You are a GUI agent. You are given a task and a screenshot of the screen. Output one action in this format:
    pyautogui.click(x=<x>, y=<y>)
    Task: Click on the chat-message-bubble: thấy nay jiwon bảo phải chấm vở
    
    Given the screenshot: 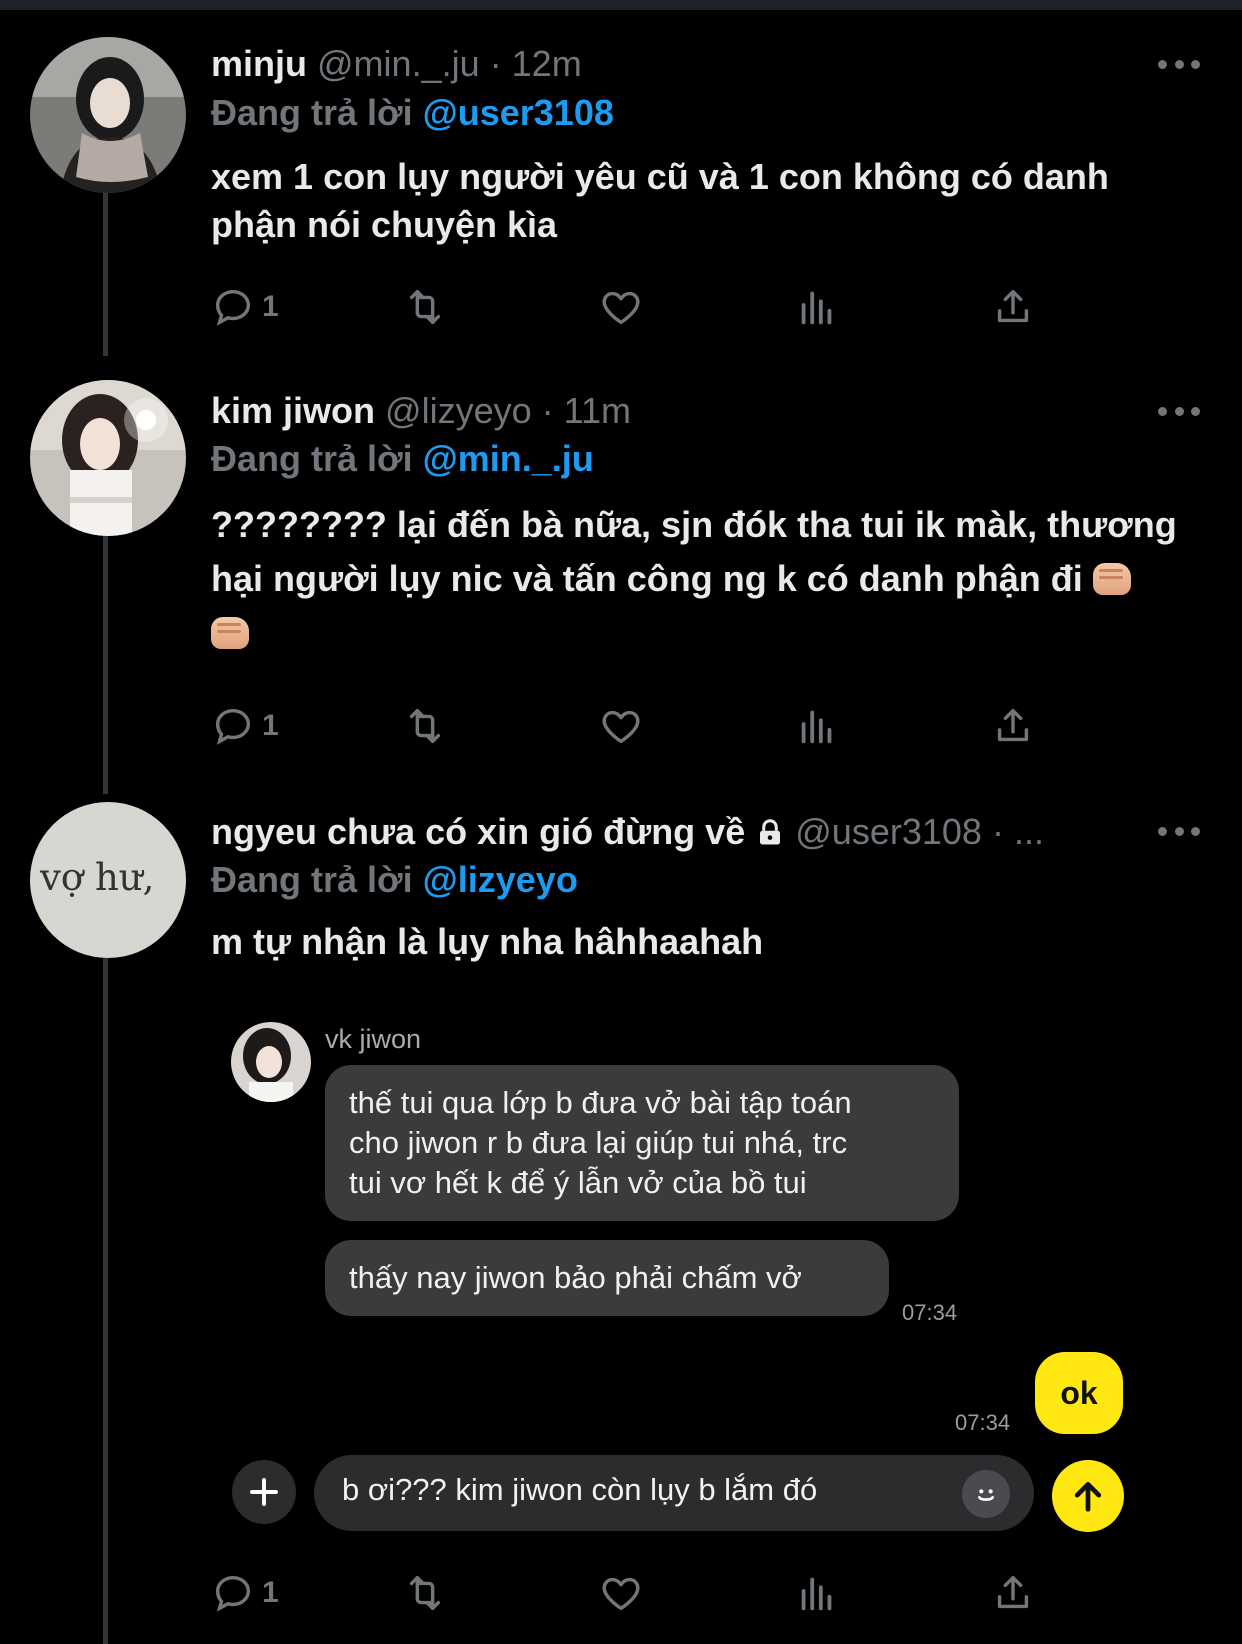 What is the action you would take?
    pyautogui.click(x=607, y=1278)
    